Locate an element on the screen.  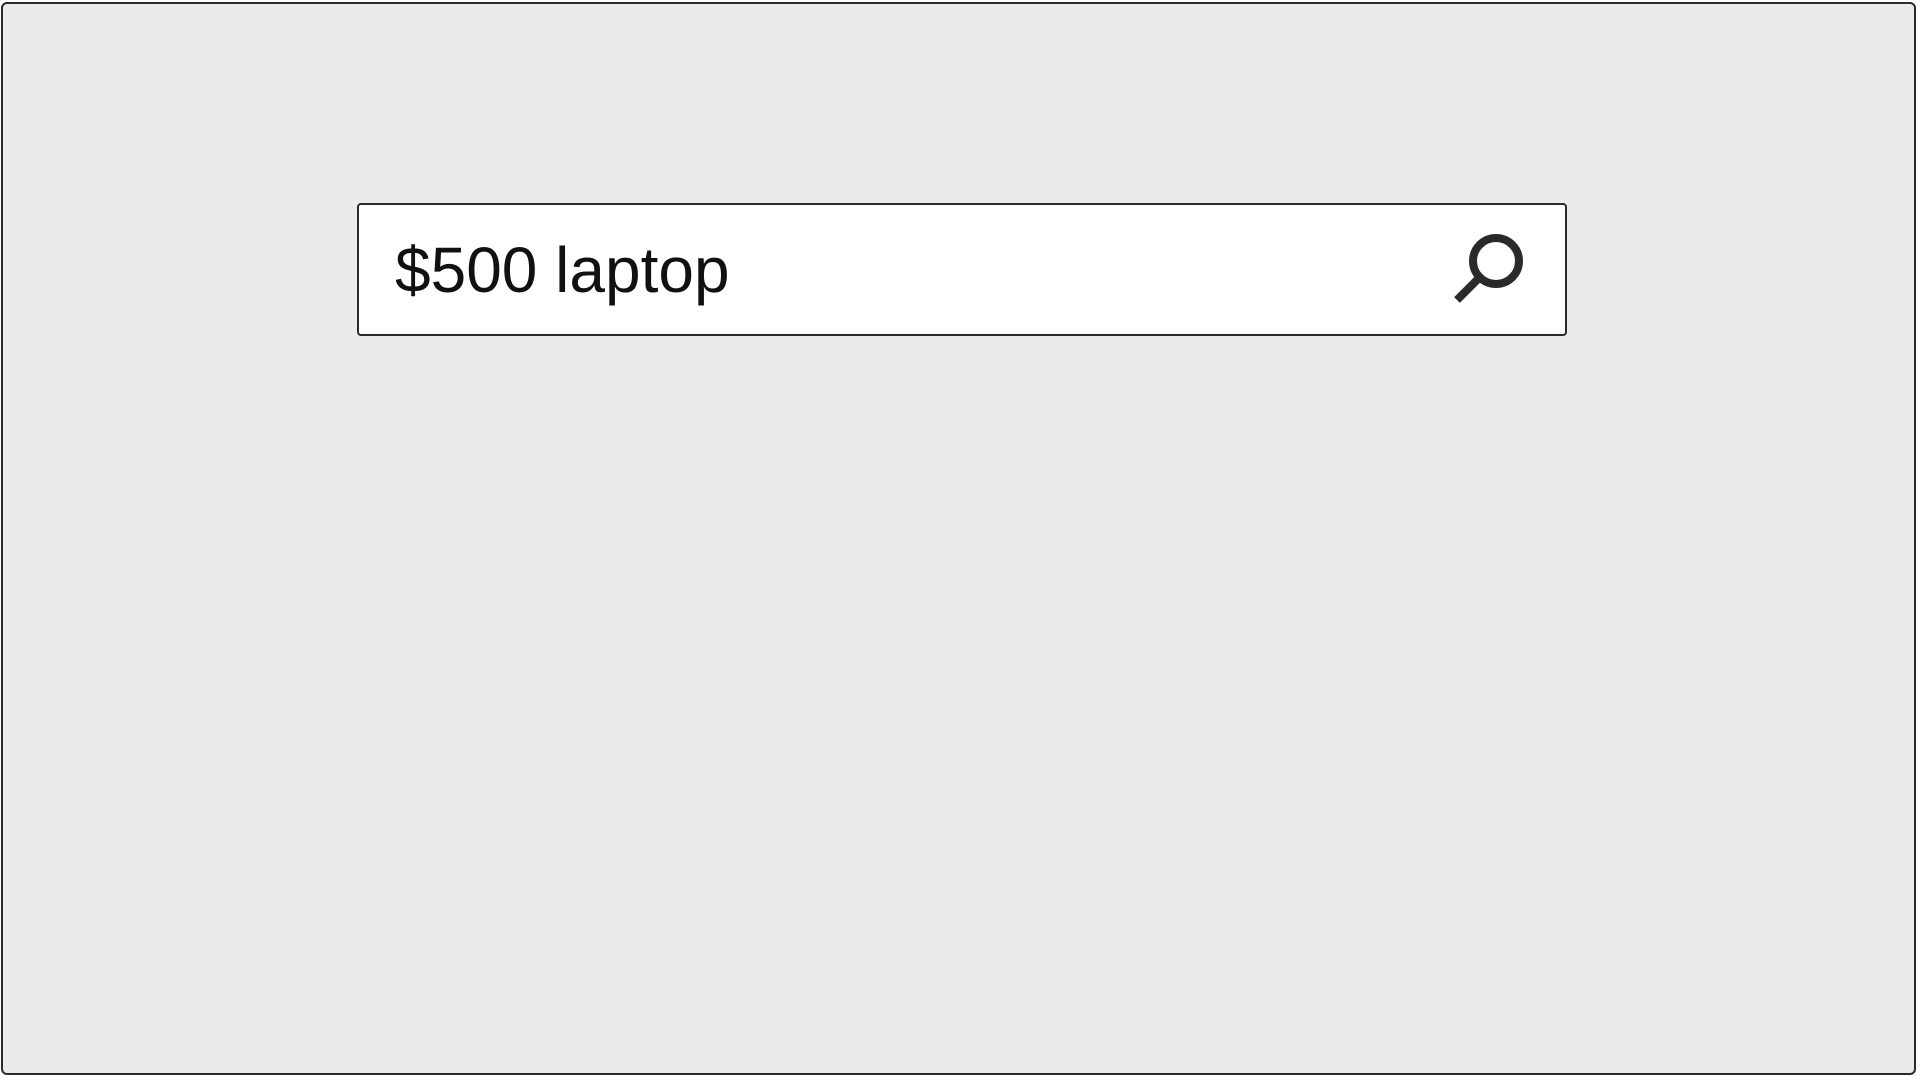
search-button is located at coordinates (1490, 269).